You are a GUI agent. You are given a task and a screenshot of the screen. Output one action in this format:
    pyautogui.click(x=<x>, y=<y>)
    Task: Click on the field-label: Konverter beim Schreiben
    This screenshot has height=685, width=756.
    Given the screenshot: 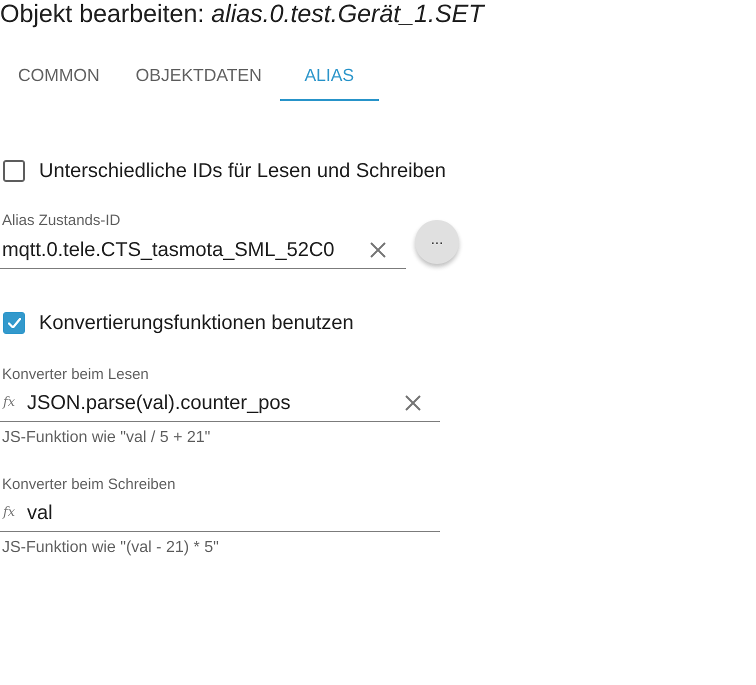 What is the action you would take?
    pyautogui.click(x=88, y=485)
    